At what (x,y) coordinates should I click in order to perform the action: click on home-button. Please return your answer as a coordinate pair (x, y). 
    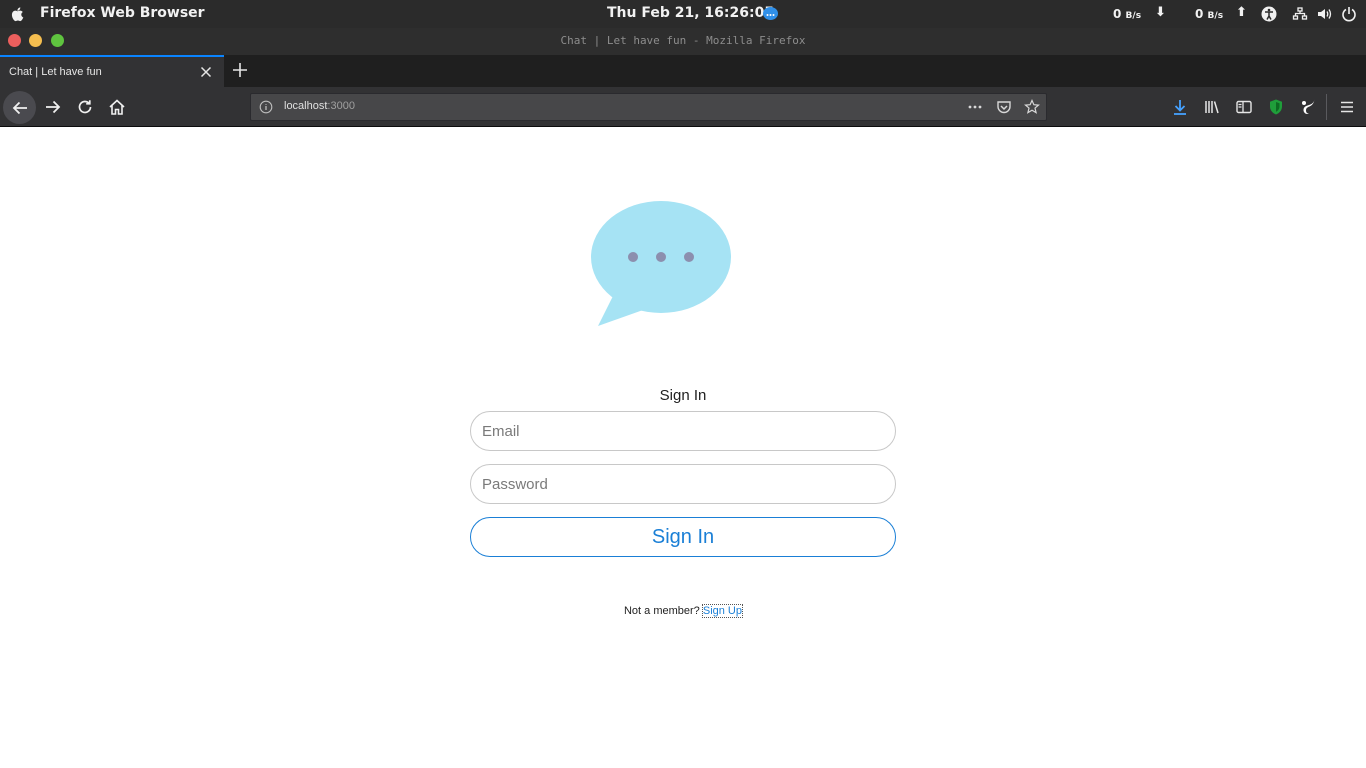
    Looking at the image, I should click on (117, 107).